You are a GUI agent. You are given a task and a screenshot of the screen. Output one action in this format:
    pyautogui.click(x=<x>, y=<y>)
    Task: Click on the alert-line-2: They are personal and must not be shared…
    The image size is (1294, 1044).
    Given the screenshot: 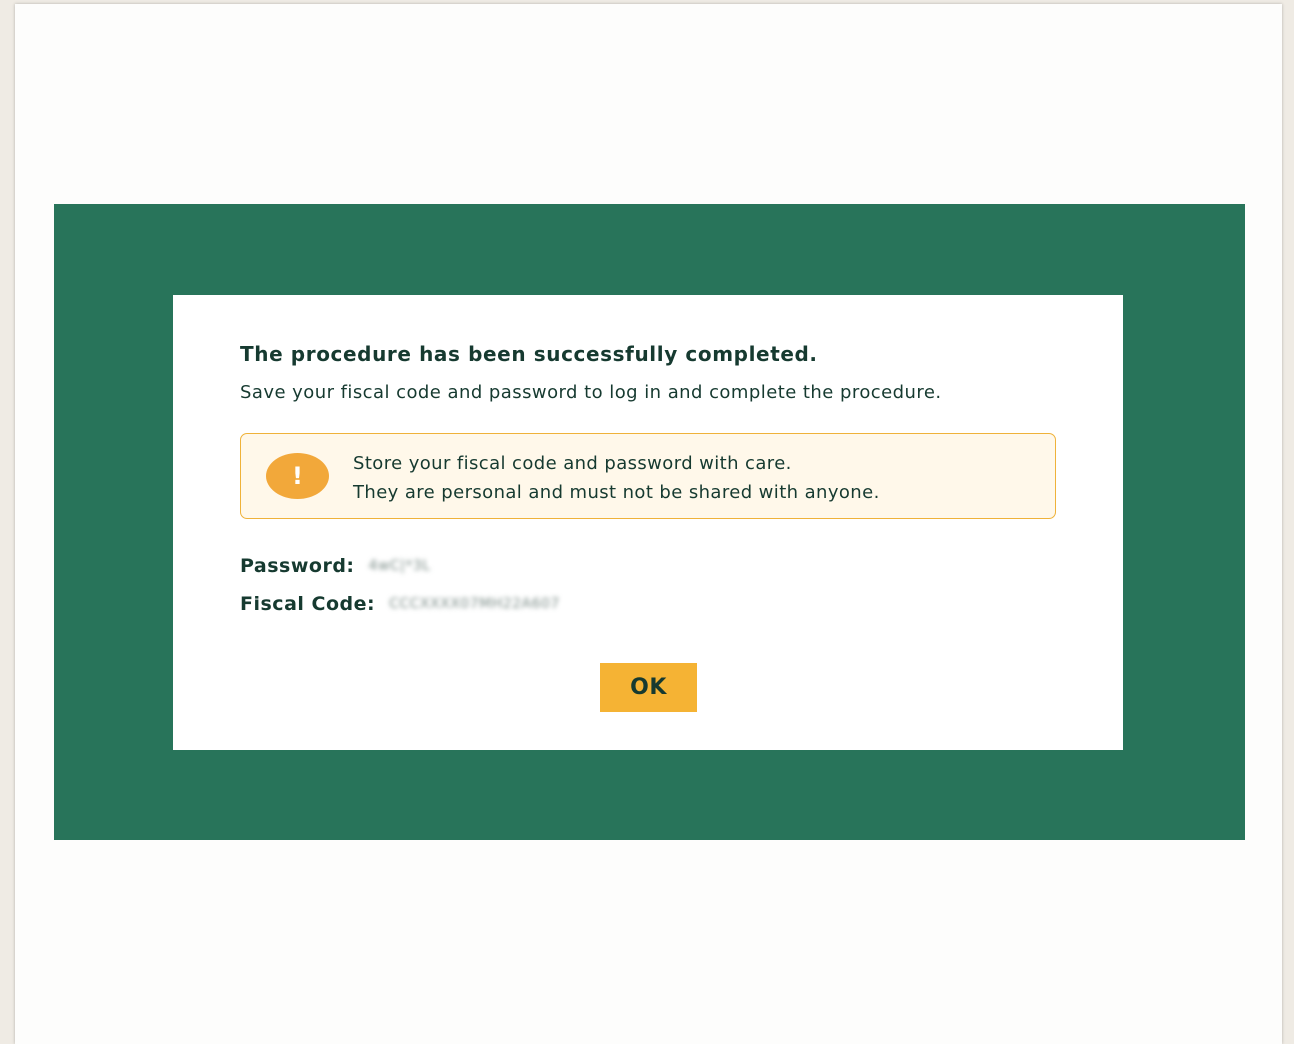 What is the action you would take?
    pyautogui.click(x=616, y=492)
    